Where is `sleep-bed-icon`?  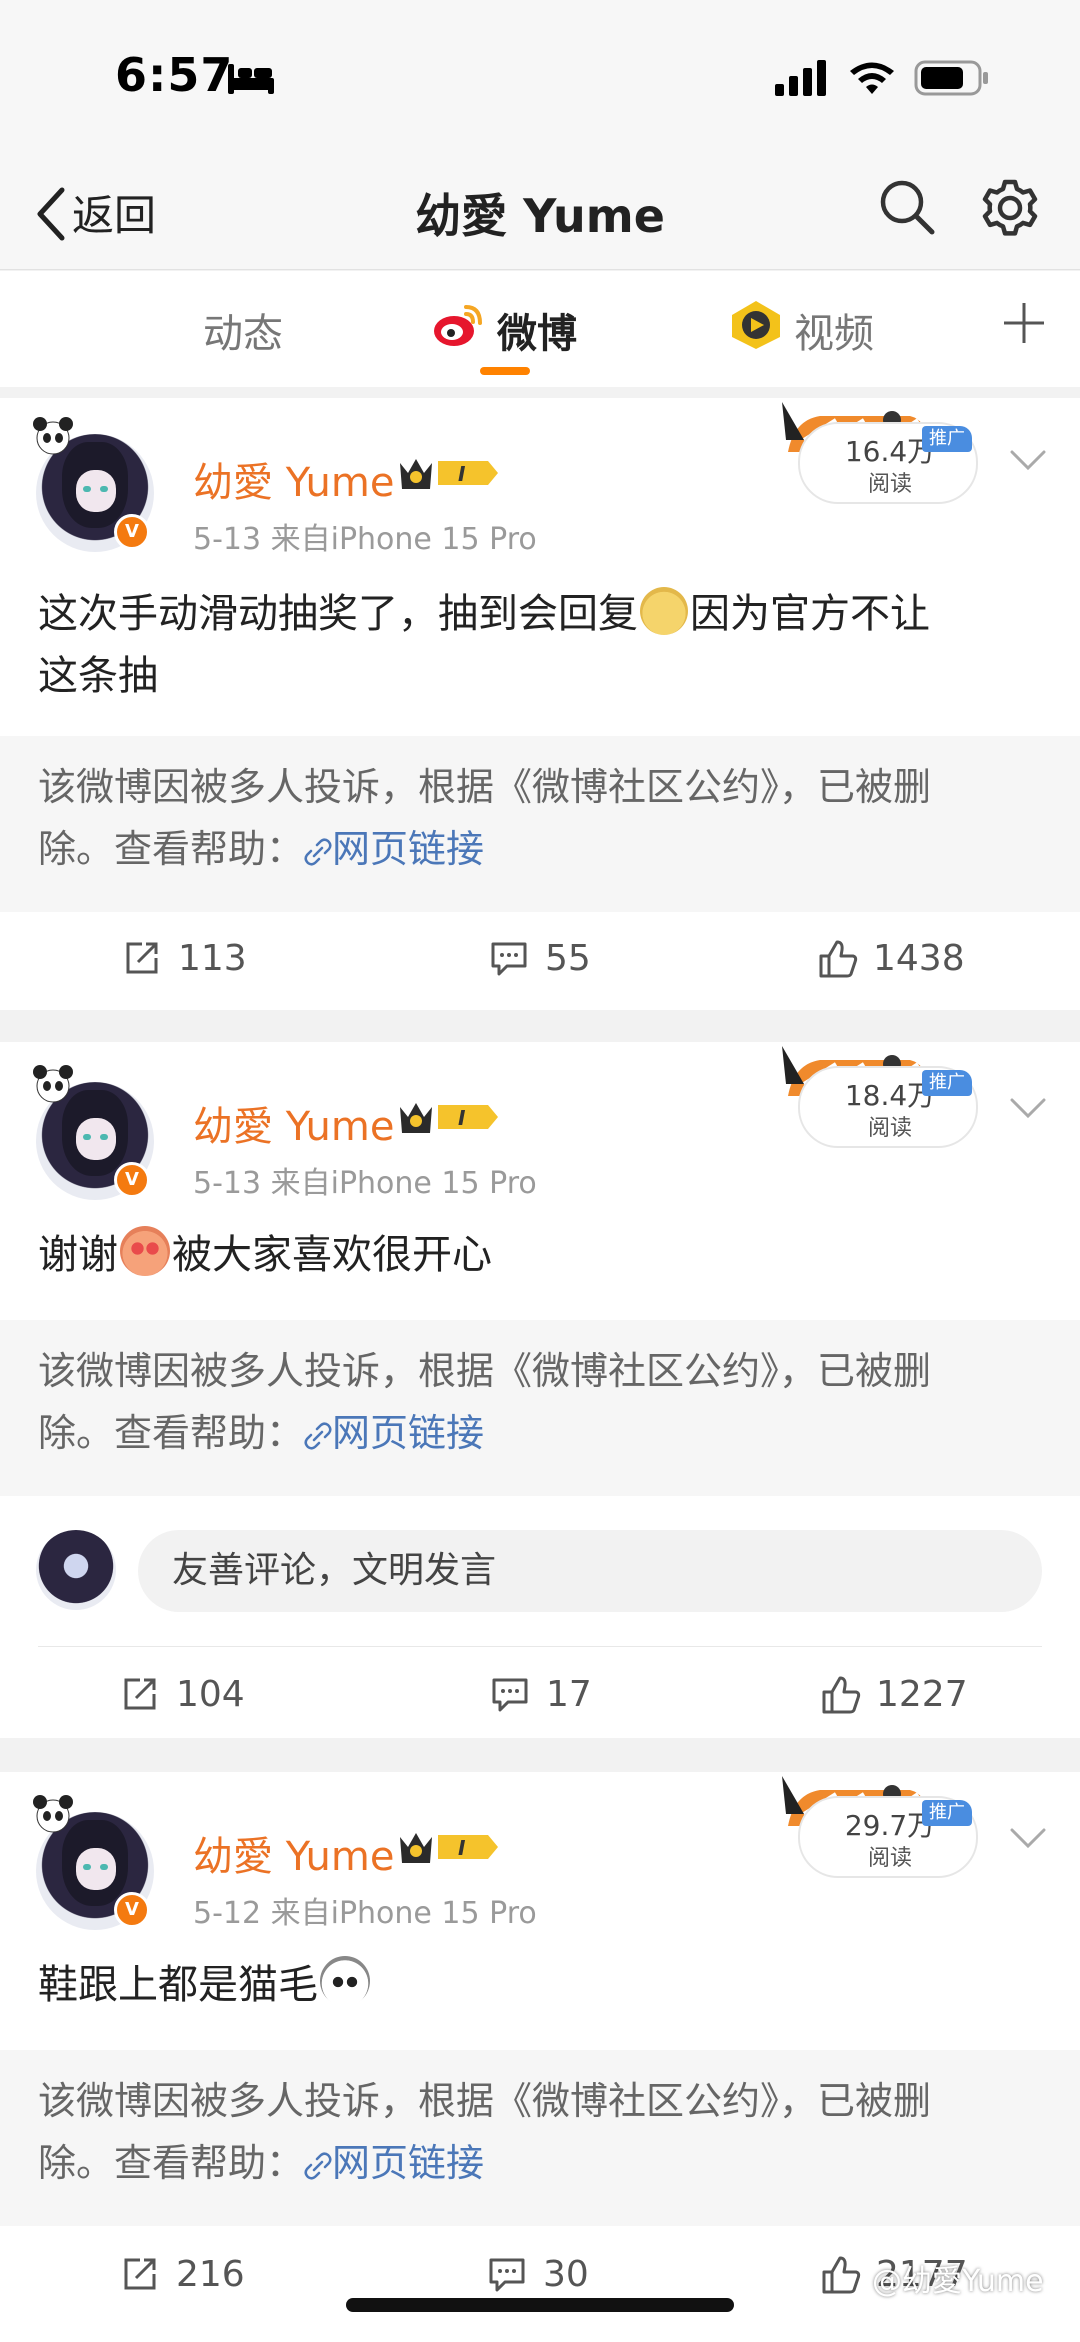 sleep-bed-icon is located at coordinates (251, 79).